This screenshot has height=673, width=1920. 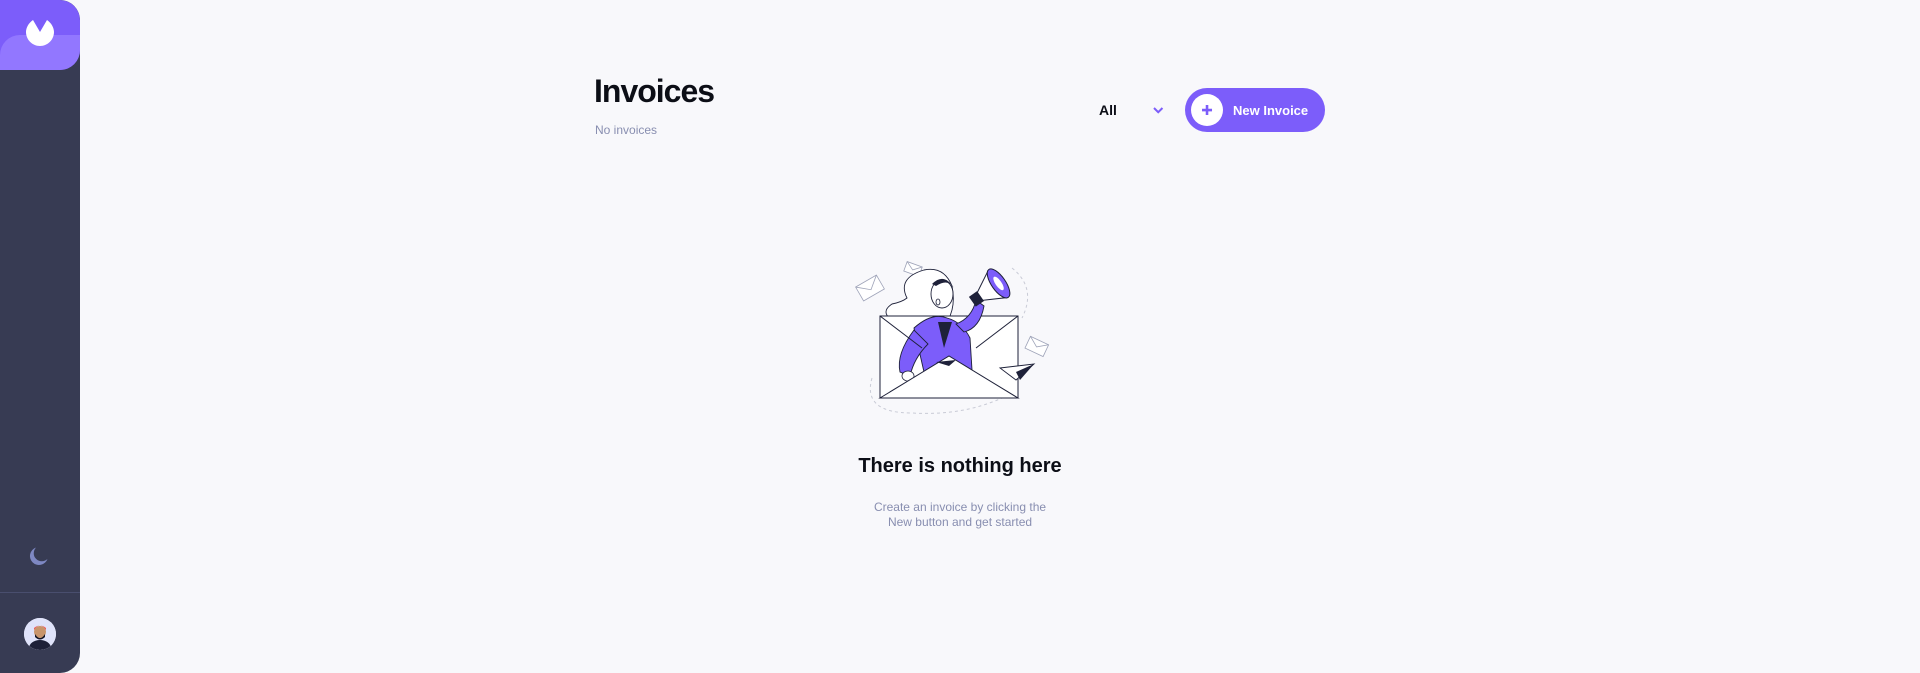 I want to click on status-filter-dropdown: All, so click(x=1131, y=110).